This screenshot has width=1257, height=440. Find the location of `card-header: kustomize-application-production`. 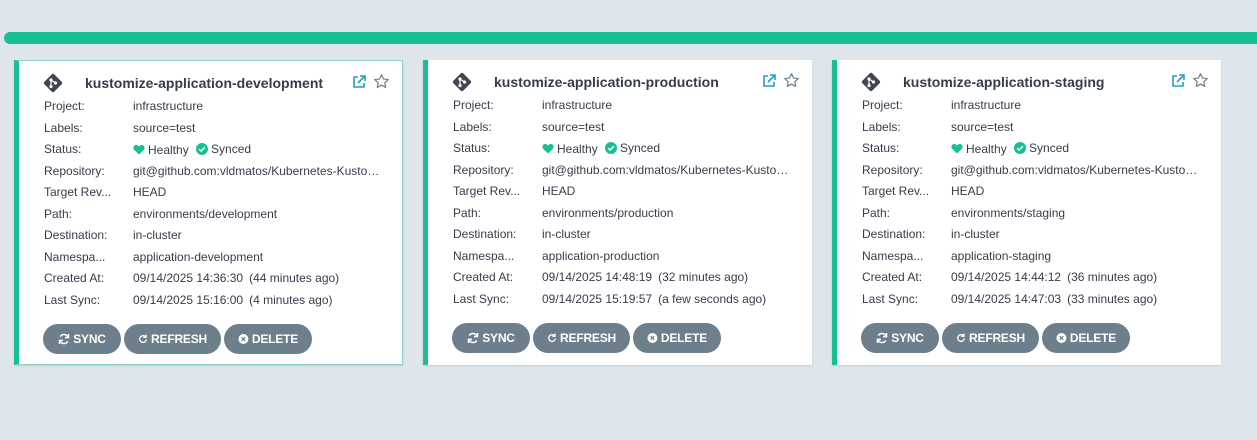

card-header: kustomize-application-production is located at coordinates (627, 82).